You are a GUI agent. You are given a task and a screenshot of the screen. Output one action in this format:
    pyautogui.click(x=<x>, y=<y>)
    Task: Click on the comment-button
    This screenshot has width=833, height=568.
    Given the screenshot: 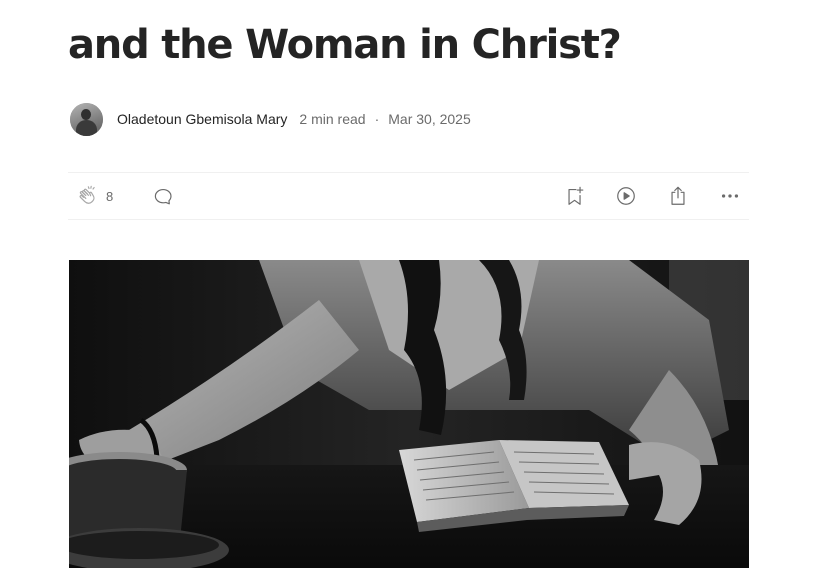 What is the action you would take?
    pyautogui.click(x=163, y=196)
    